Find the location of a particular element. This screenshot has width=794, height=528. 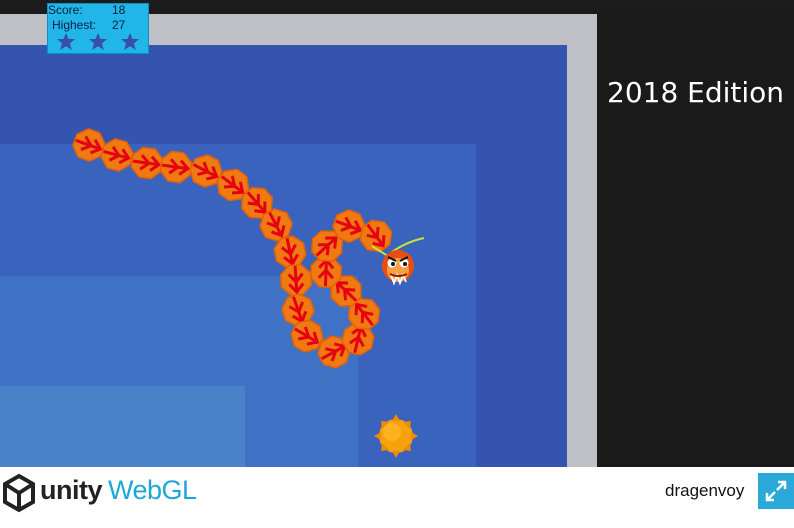

score-hud: Score: 18 Highest: 27 is located at coordinates (98, 28).